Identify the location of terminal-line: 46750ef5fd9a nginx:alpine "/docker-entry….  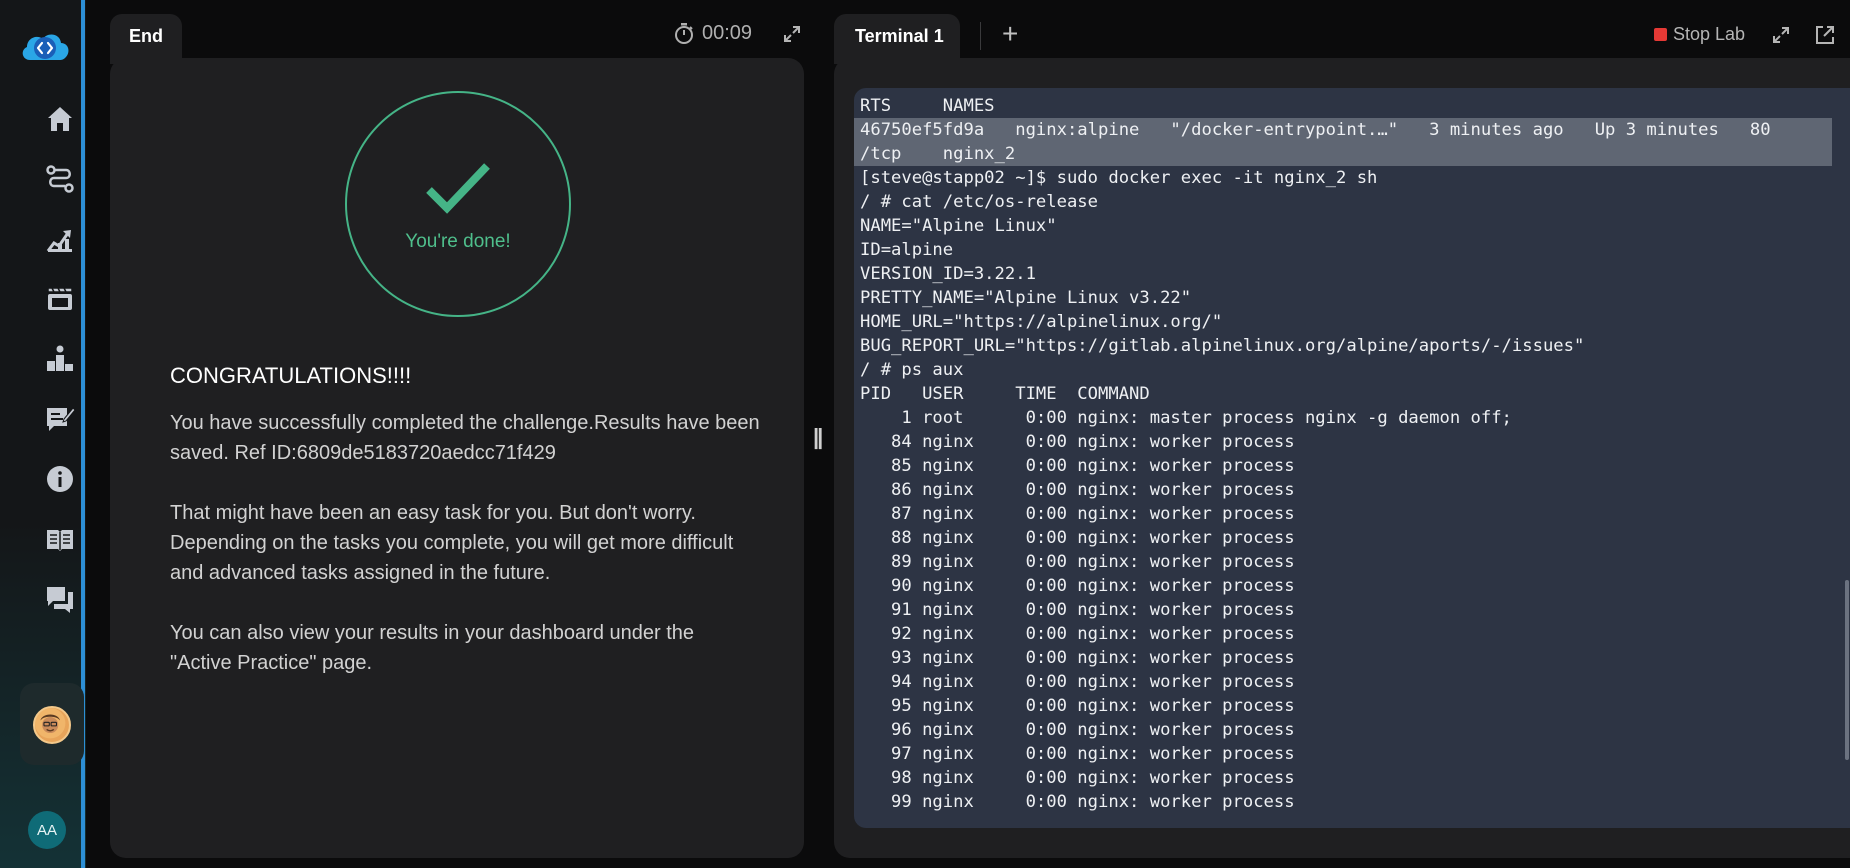
(1343, 130).